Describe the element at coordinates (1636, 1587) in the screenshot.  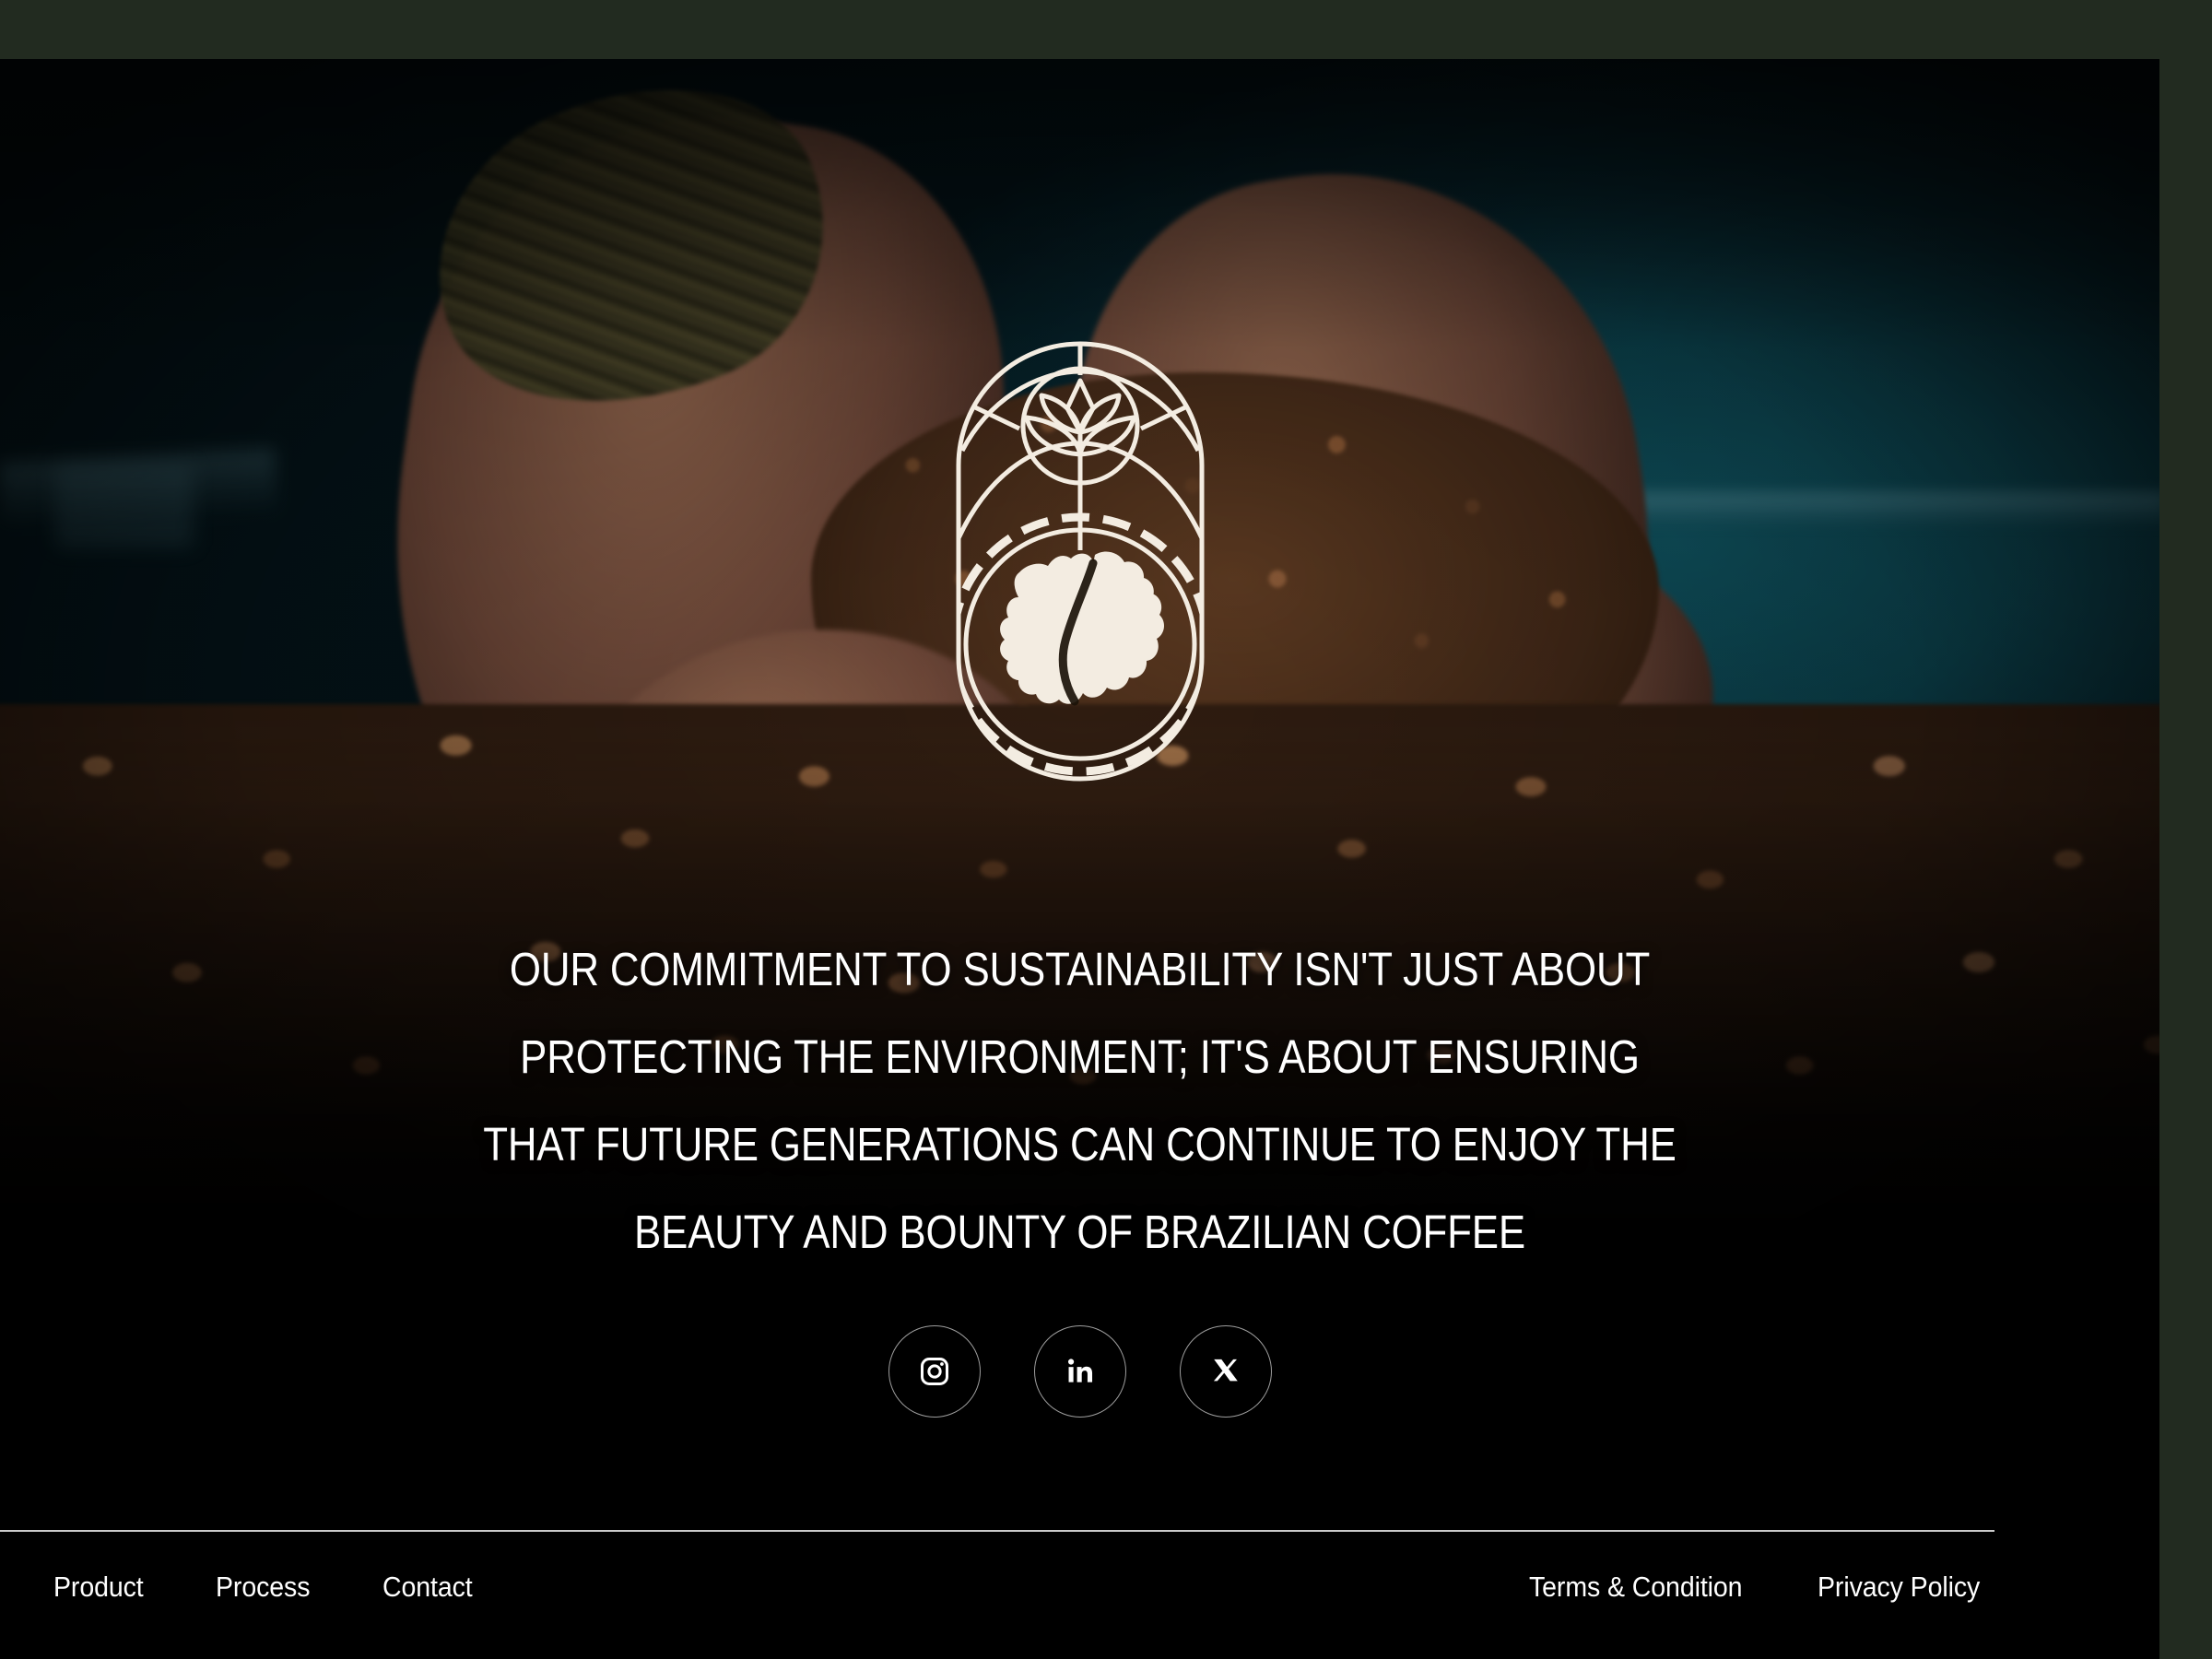
I see `footer-link-terms-and-condition: Terms & Condition` at that location.